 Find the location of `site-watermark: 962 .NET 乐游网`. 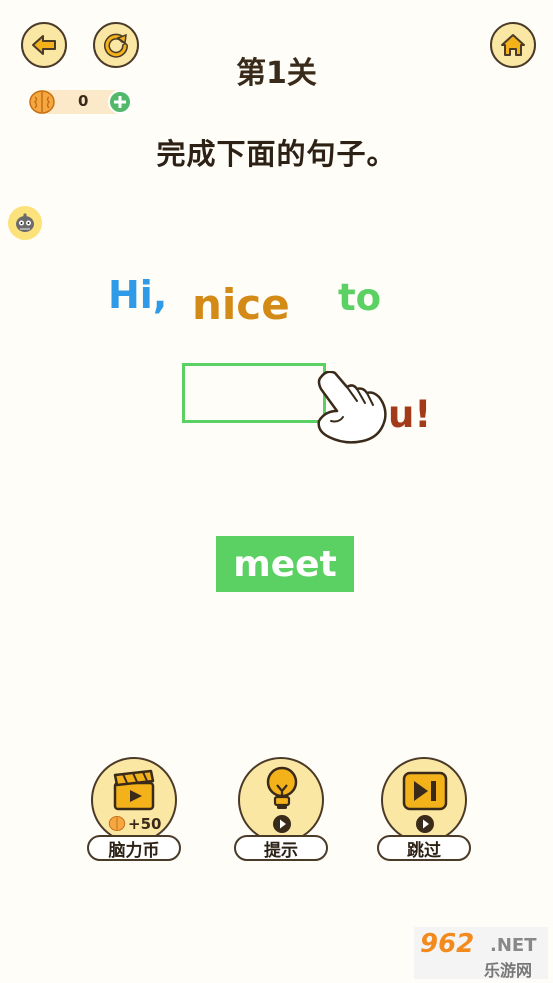

site-watermark: 962 .NET 乐游网 is located at coordinates (481, 953).